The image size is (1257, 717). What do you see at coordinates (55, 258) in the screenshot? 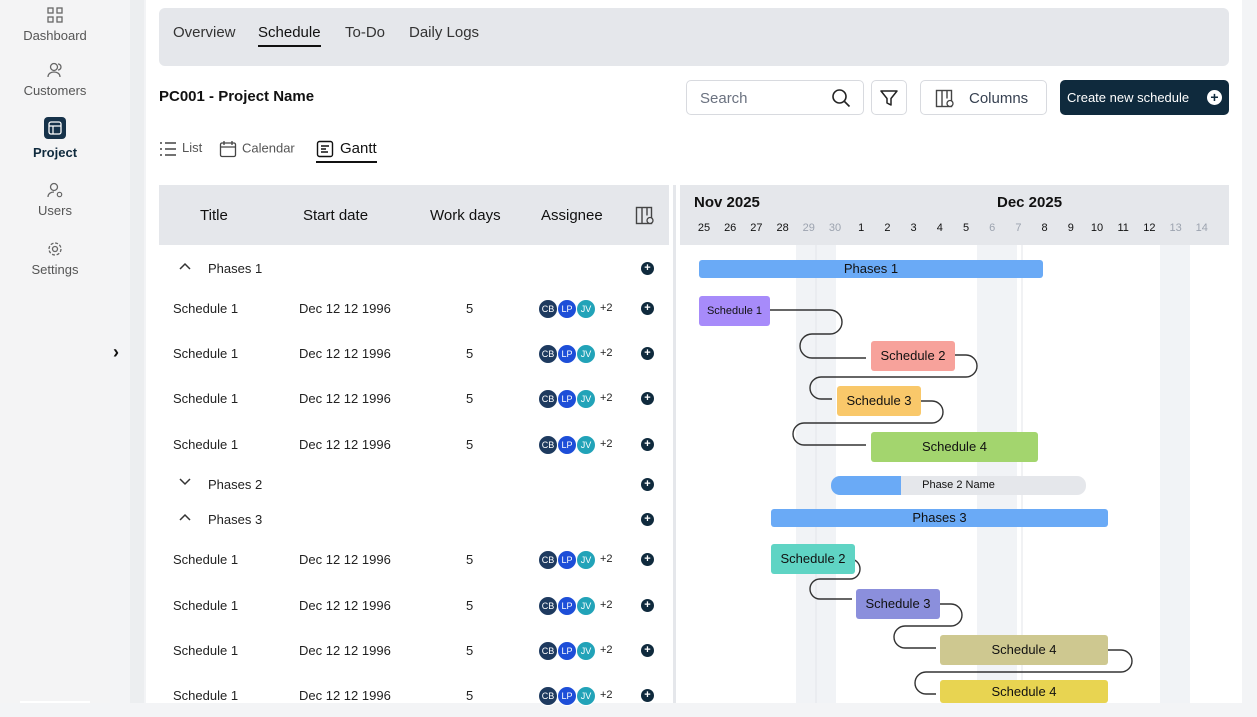
I see `sidebar-item-settings: Settings` at bounding box center [55, 258].